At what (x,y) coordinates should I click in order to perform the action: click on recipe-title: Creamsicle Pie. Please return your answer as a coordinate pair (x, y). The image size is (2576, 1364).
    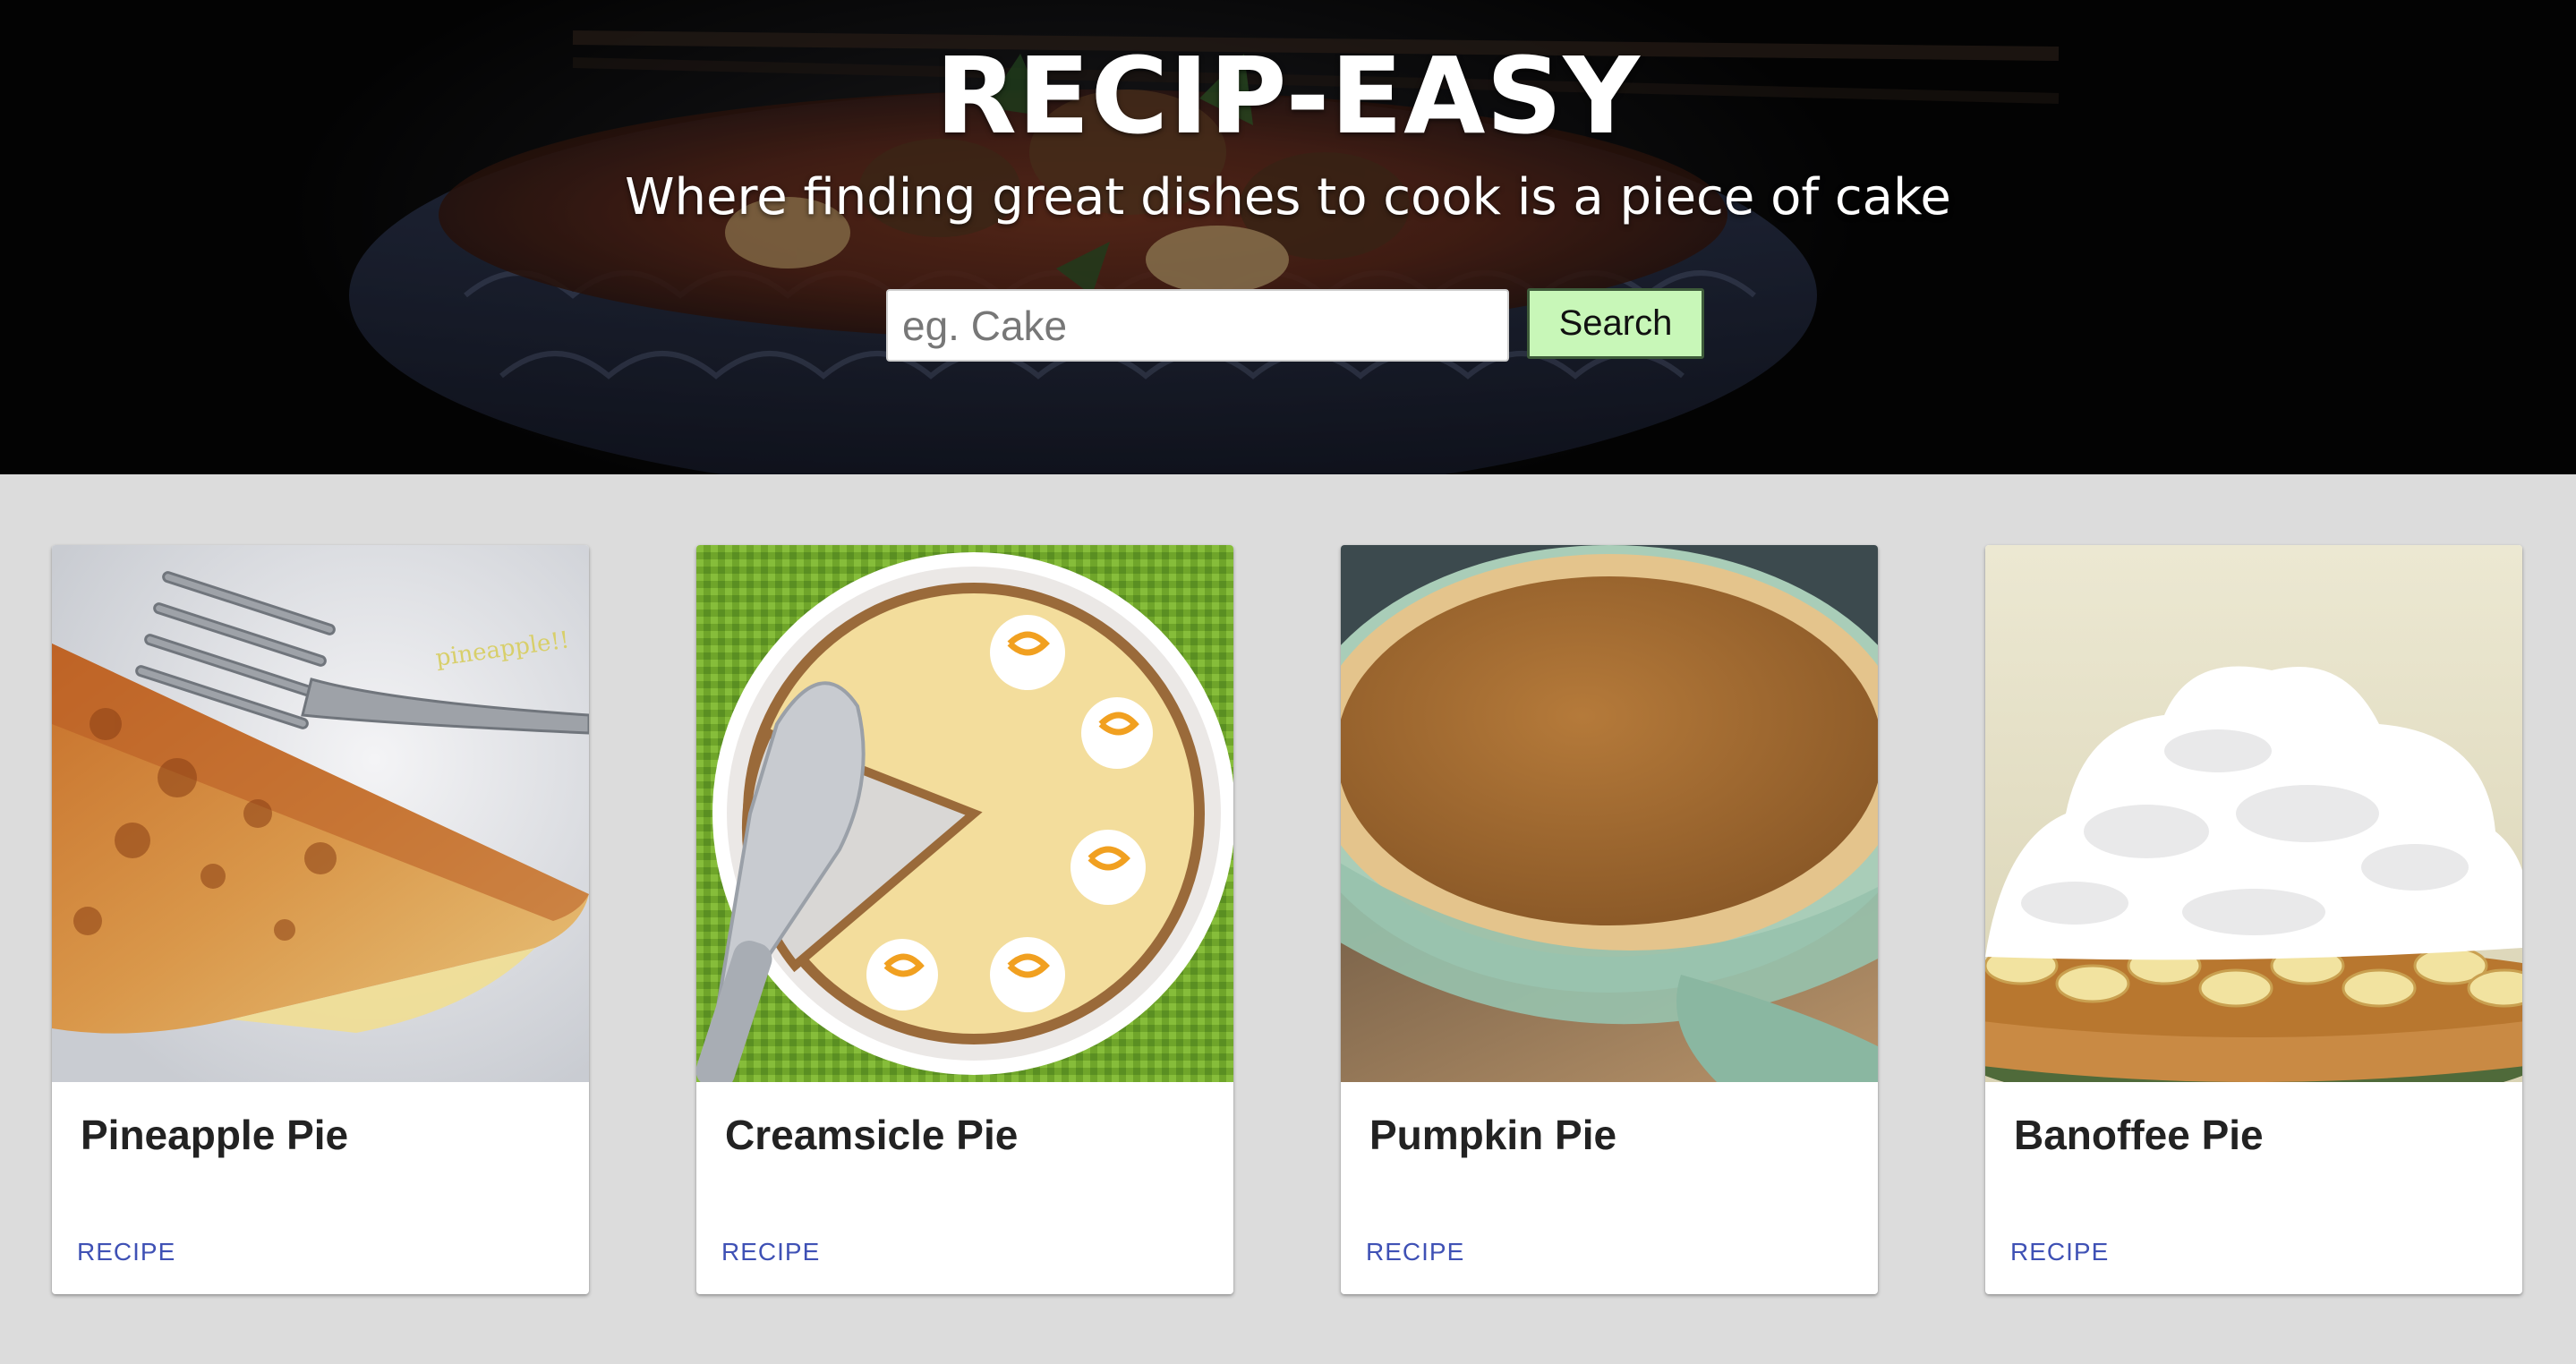
    Looking at the image, I should click on (872, 1135).